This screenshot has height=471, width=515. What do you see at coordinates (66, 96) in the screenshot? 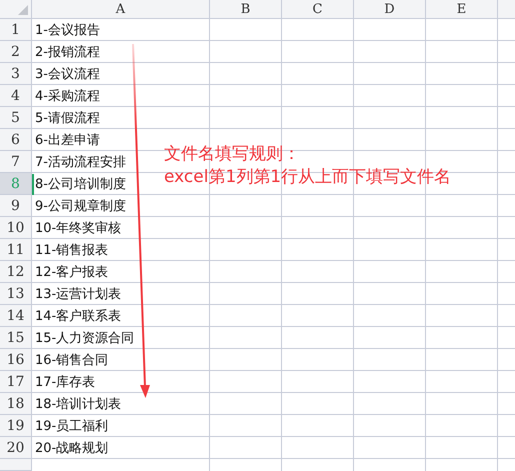
I see `table-cell: 4-采购流程` at bounding box center [66, 96].